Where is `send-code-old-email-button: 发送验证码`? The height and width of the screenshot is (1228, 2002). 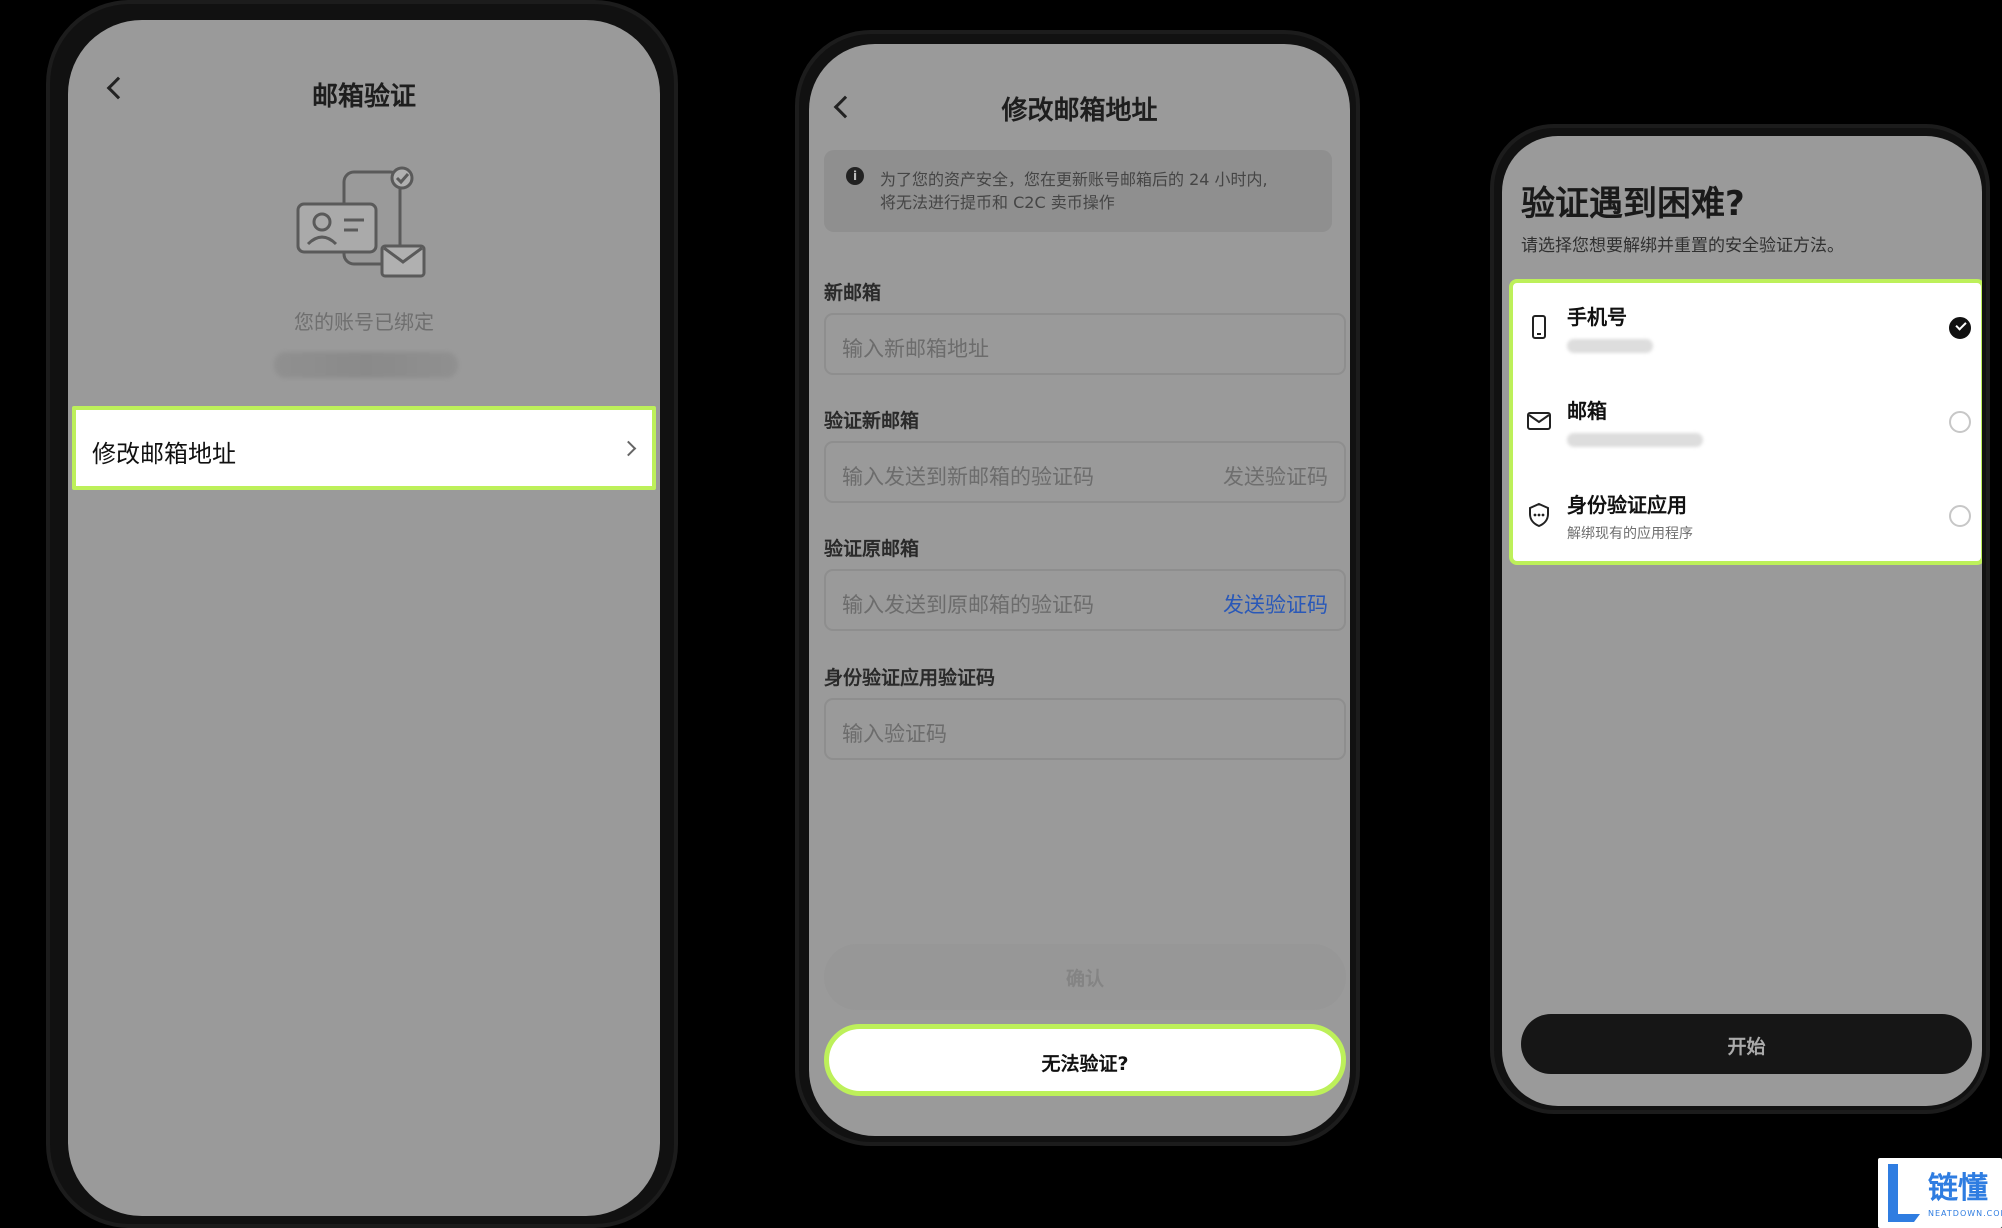
send-code-old-email-button: 发送验证码 is located at coordinates (1275, 604).